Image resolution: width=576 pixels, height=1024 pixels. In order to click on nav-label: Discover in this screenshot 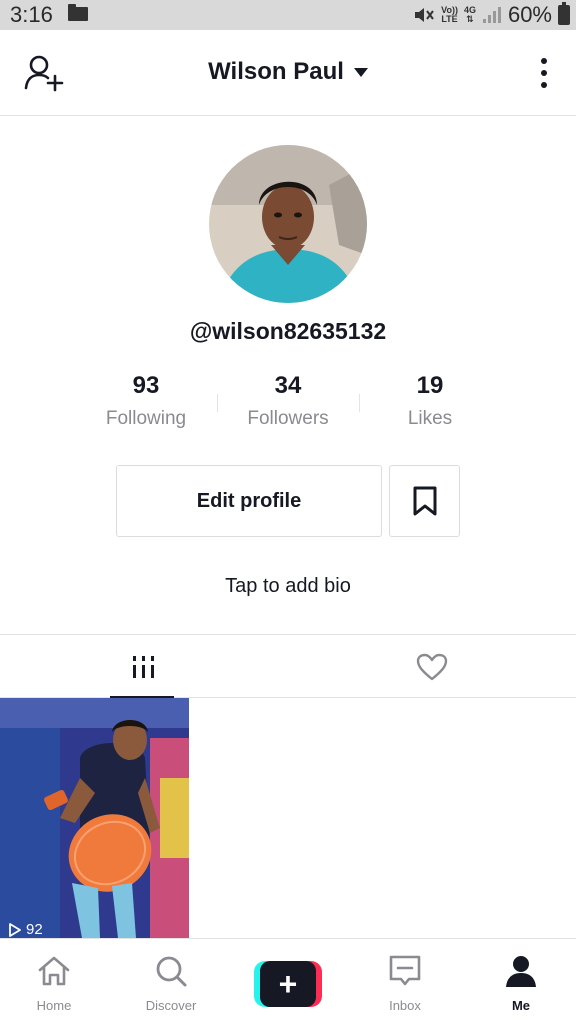, I will do `click(171, 1005)`.